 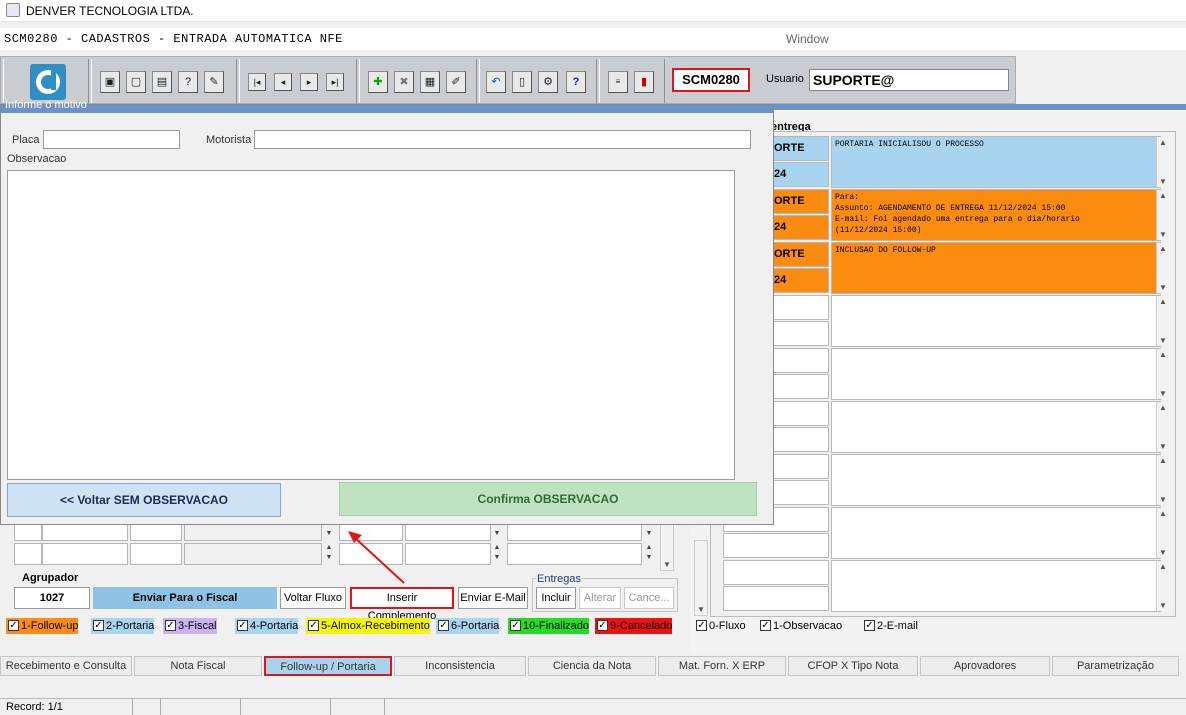 I want to click on print-icon: ▤, so click(x=162, y=82).